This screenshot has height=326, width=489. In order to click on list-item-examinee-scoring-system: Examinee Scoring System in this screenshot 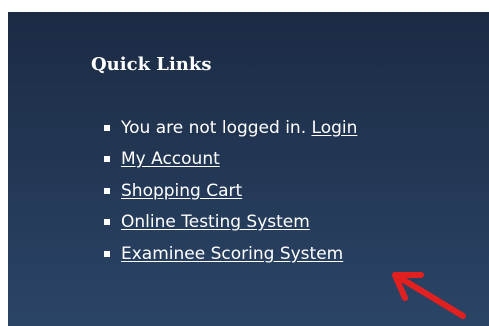, I will do `click(230, 254)`.